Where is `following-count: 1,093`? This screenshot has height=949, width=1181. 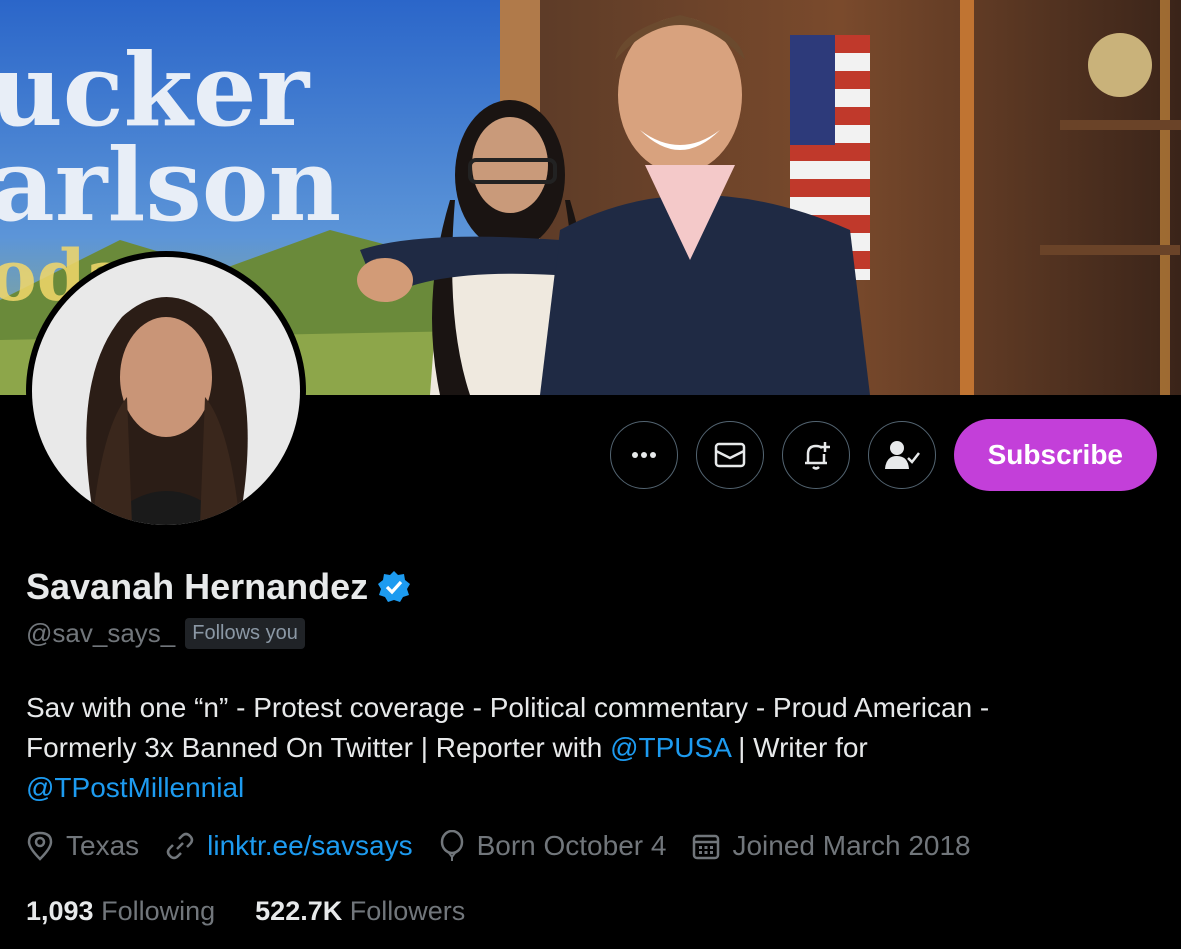 following-count: 1,093 is located at coordinates (60, 911).